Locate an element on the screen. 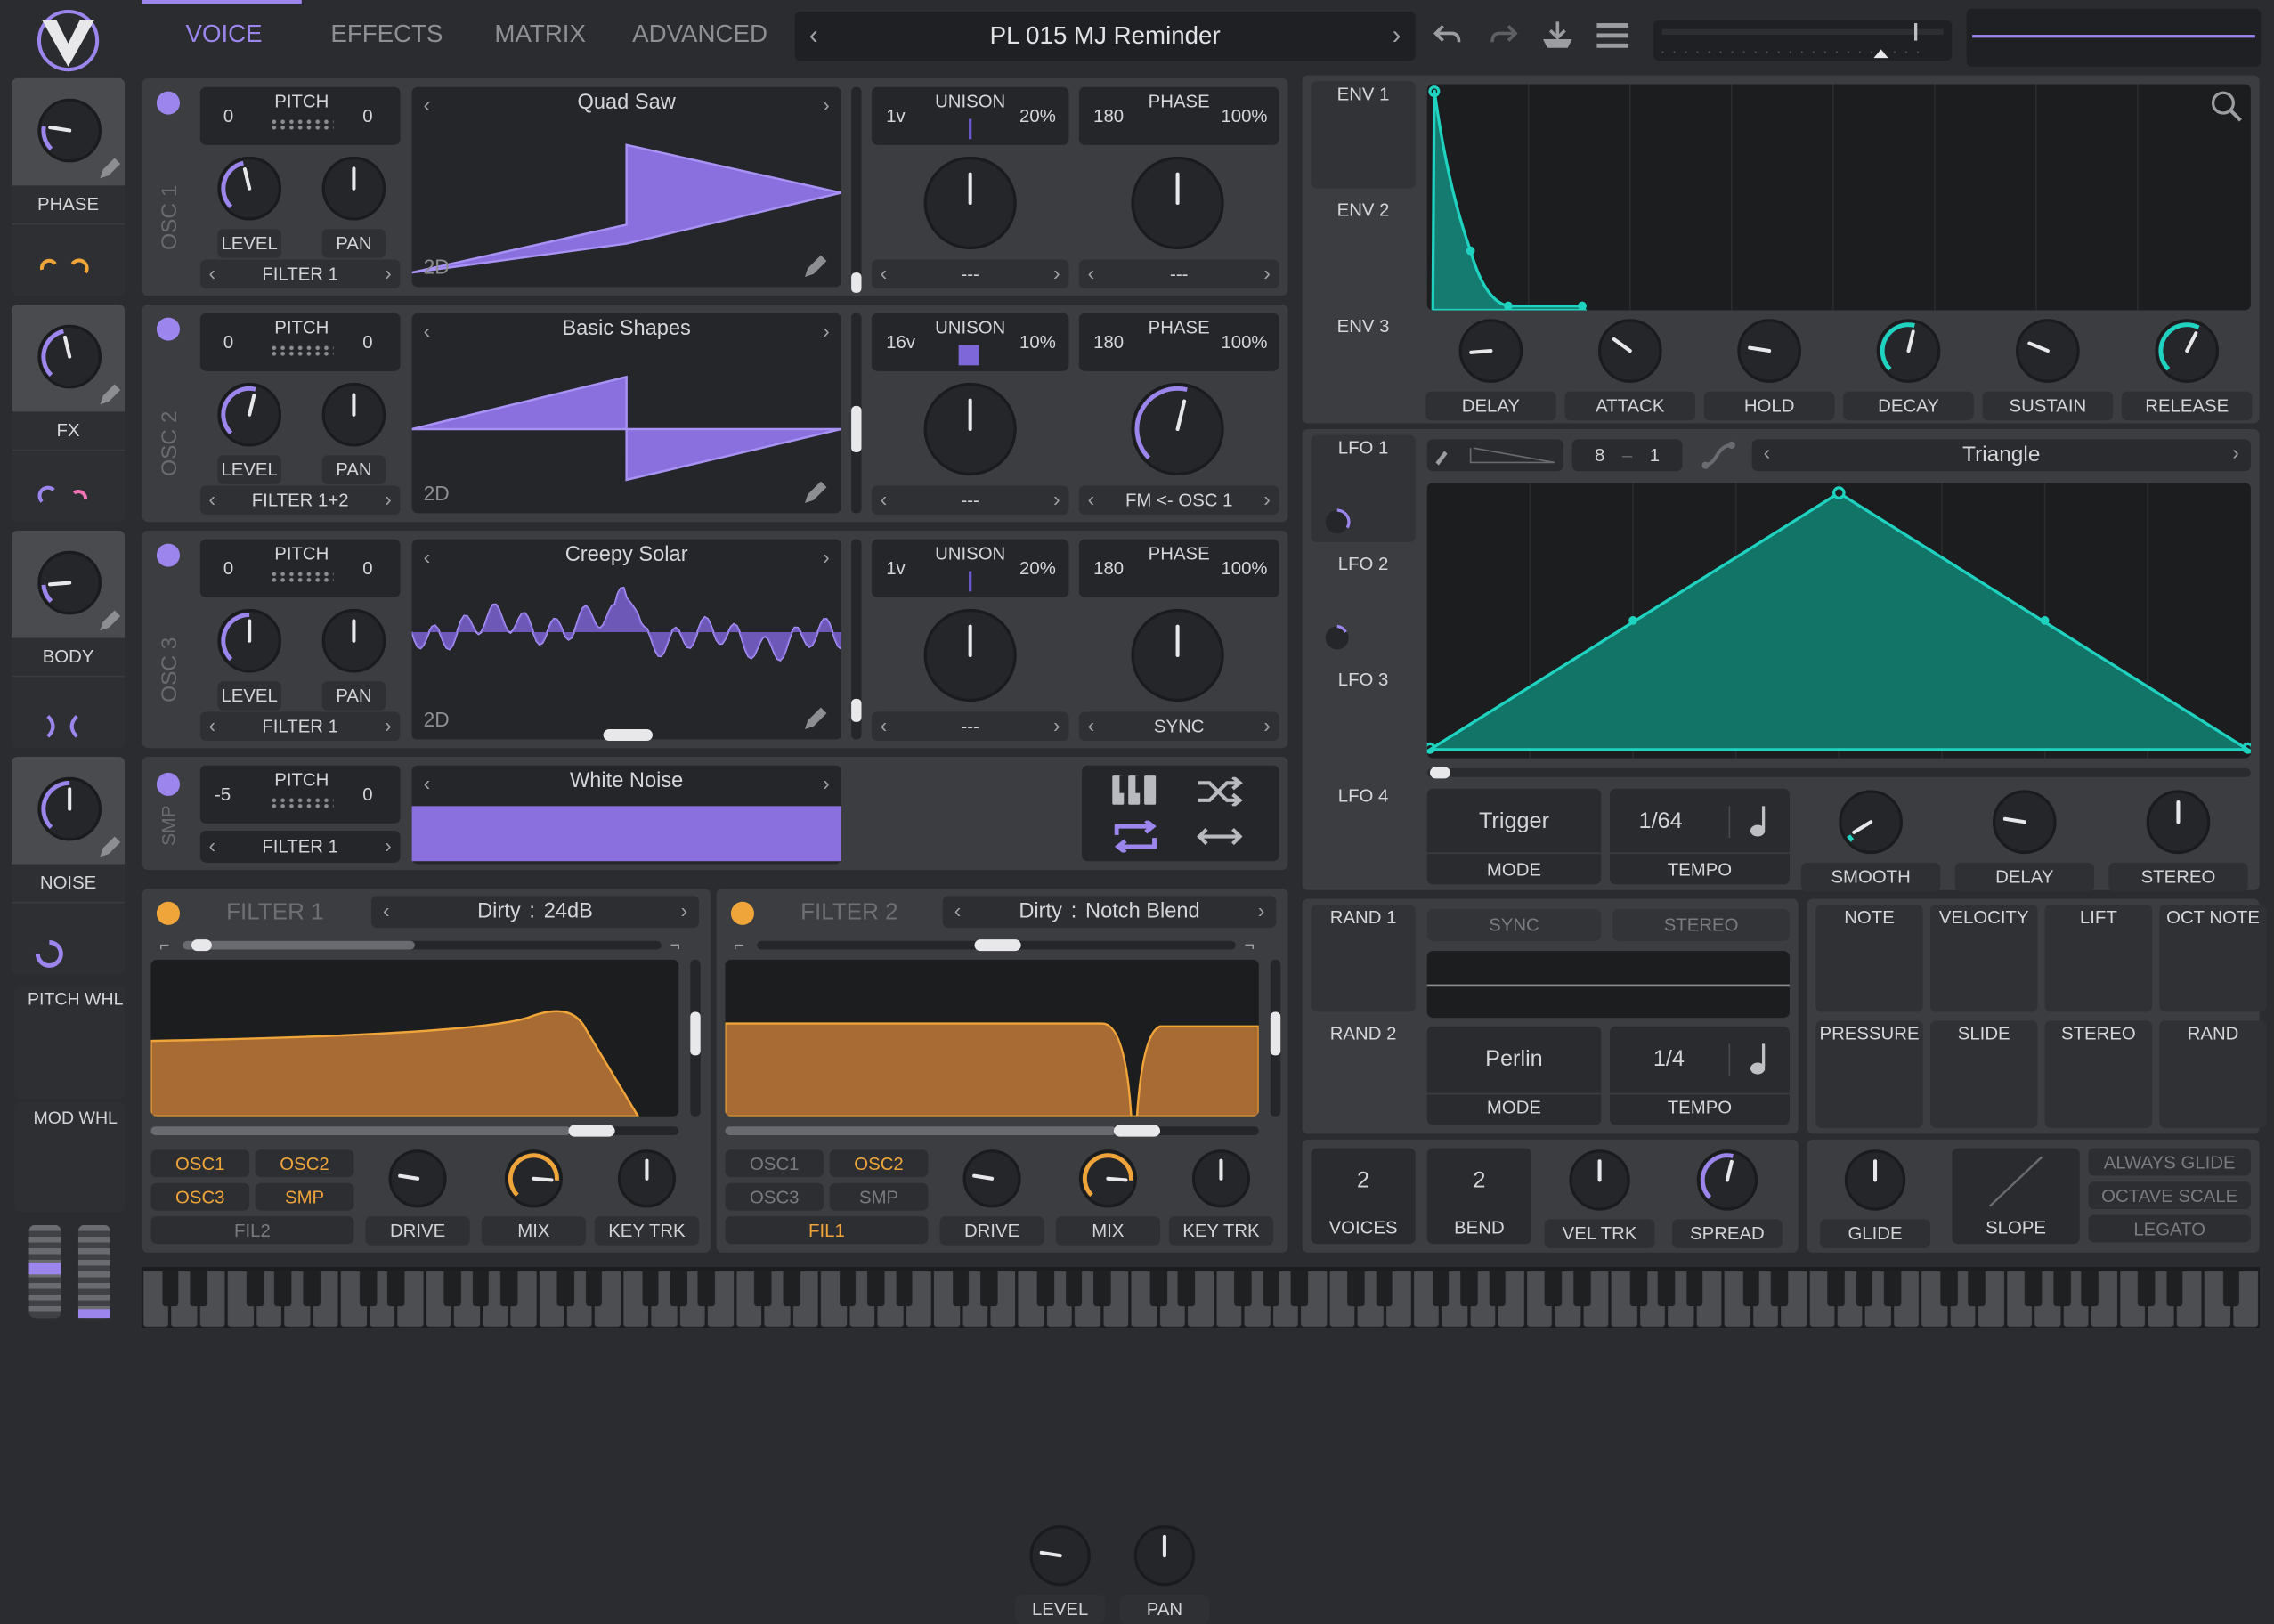  osc-1-unison-box: 1v UNISON 20% is located at coordinates (970, 115).